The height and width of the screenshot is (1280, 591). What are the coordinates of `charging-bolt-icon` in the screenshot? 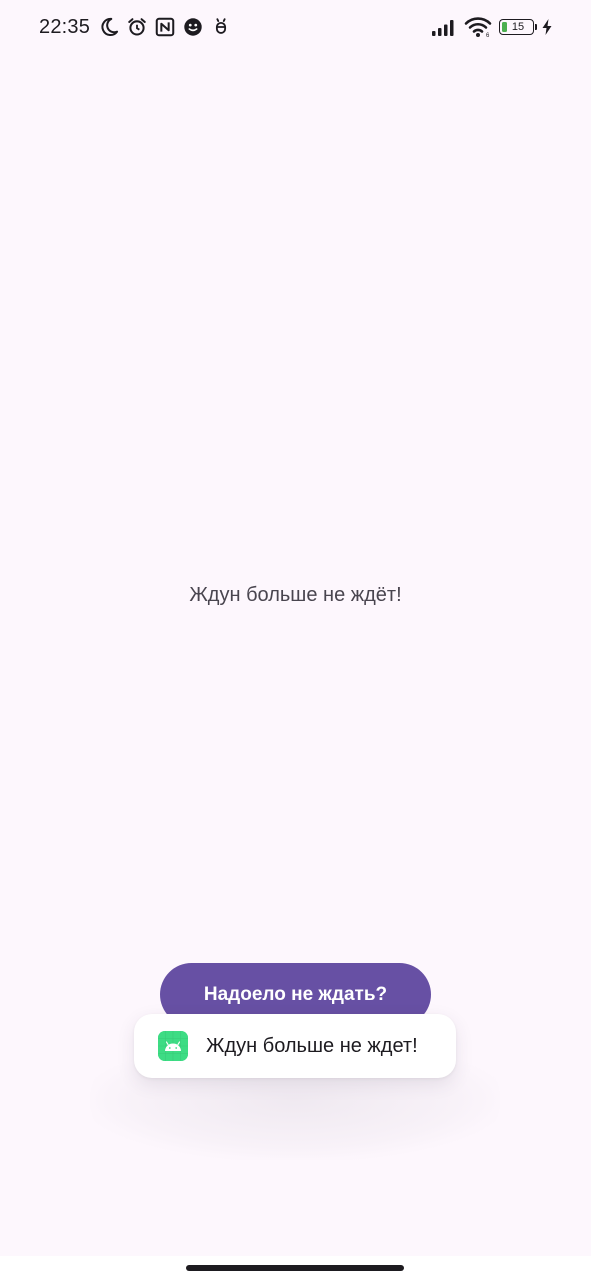 It's located at (547, 27).